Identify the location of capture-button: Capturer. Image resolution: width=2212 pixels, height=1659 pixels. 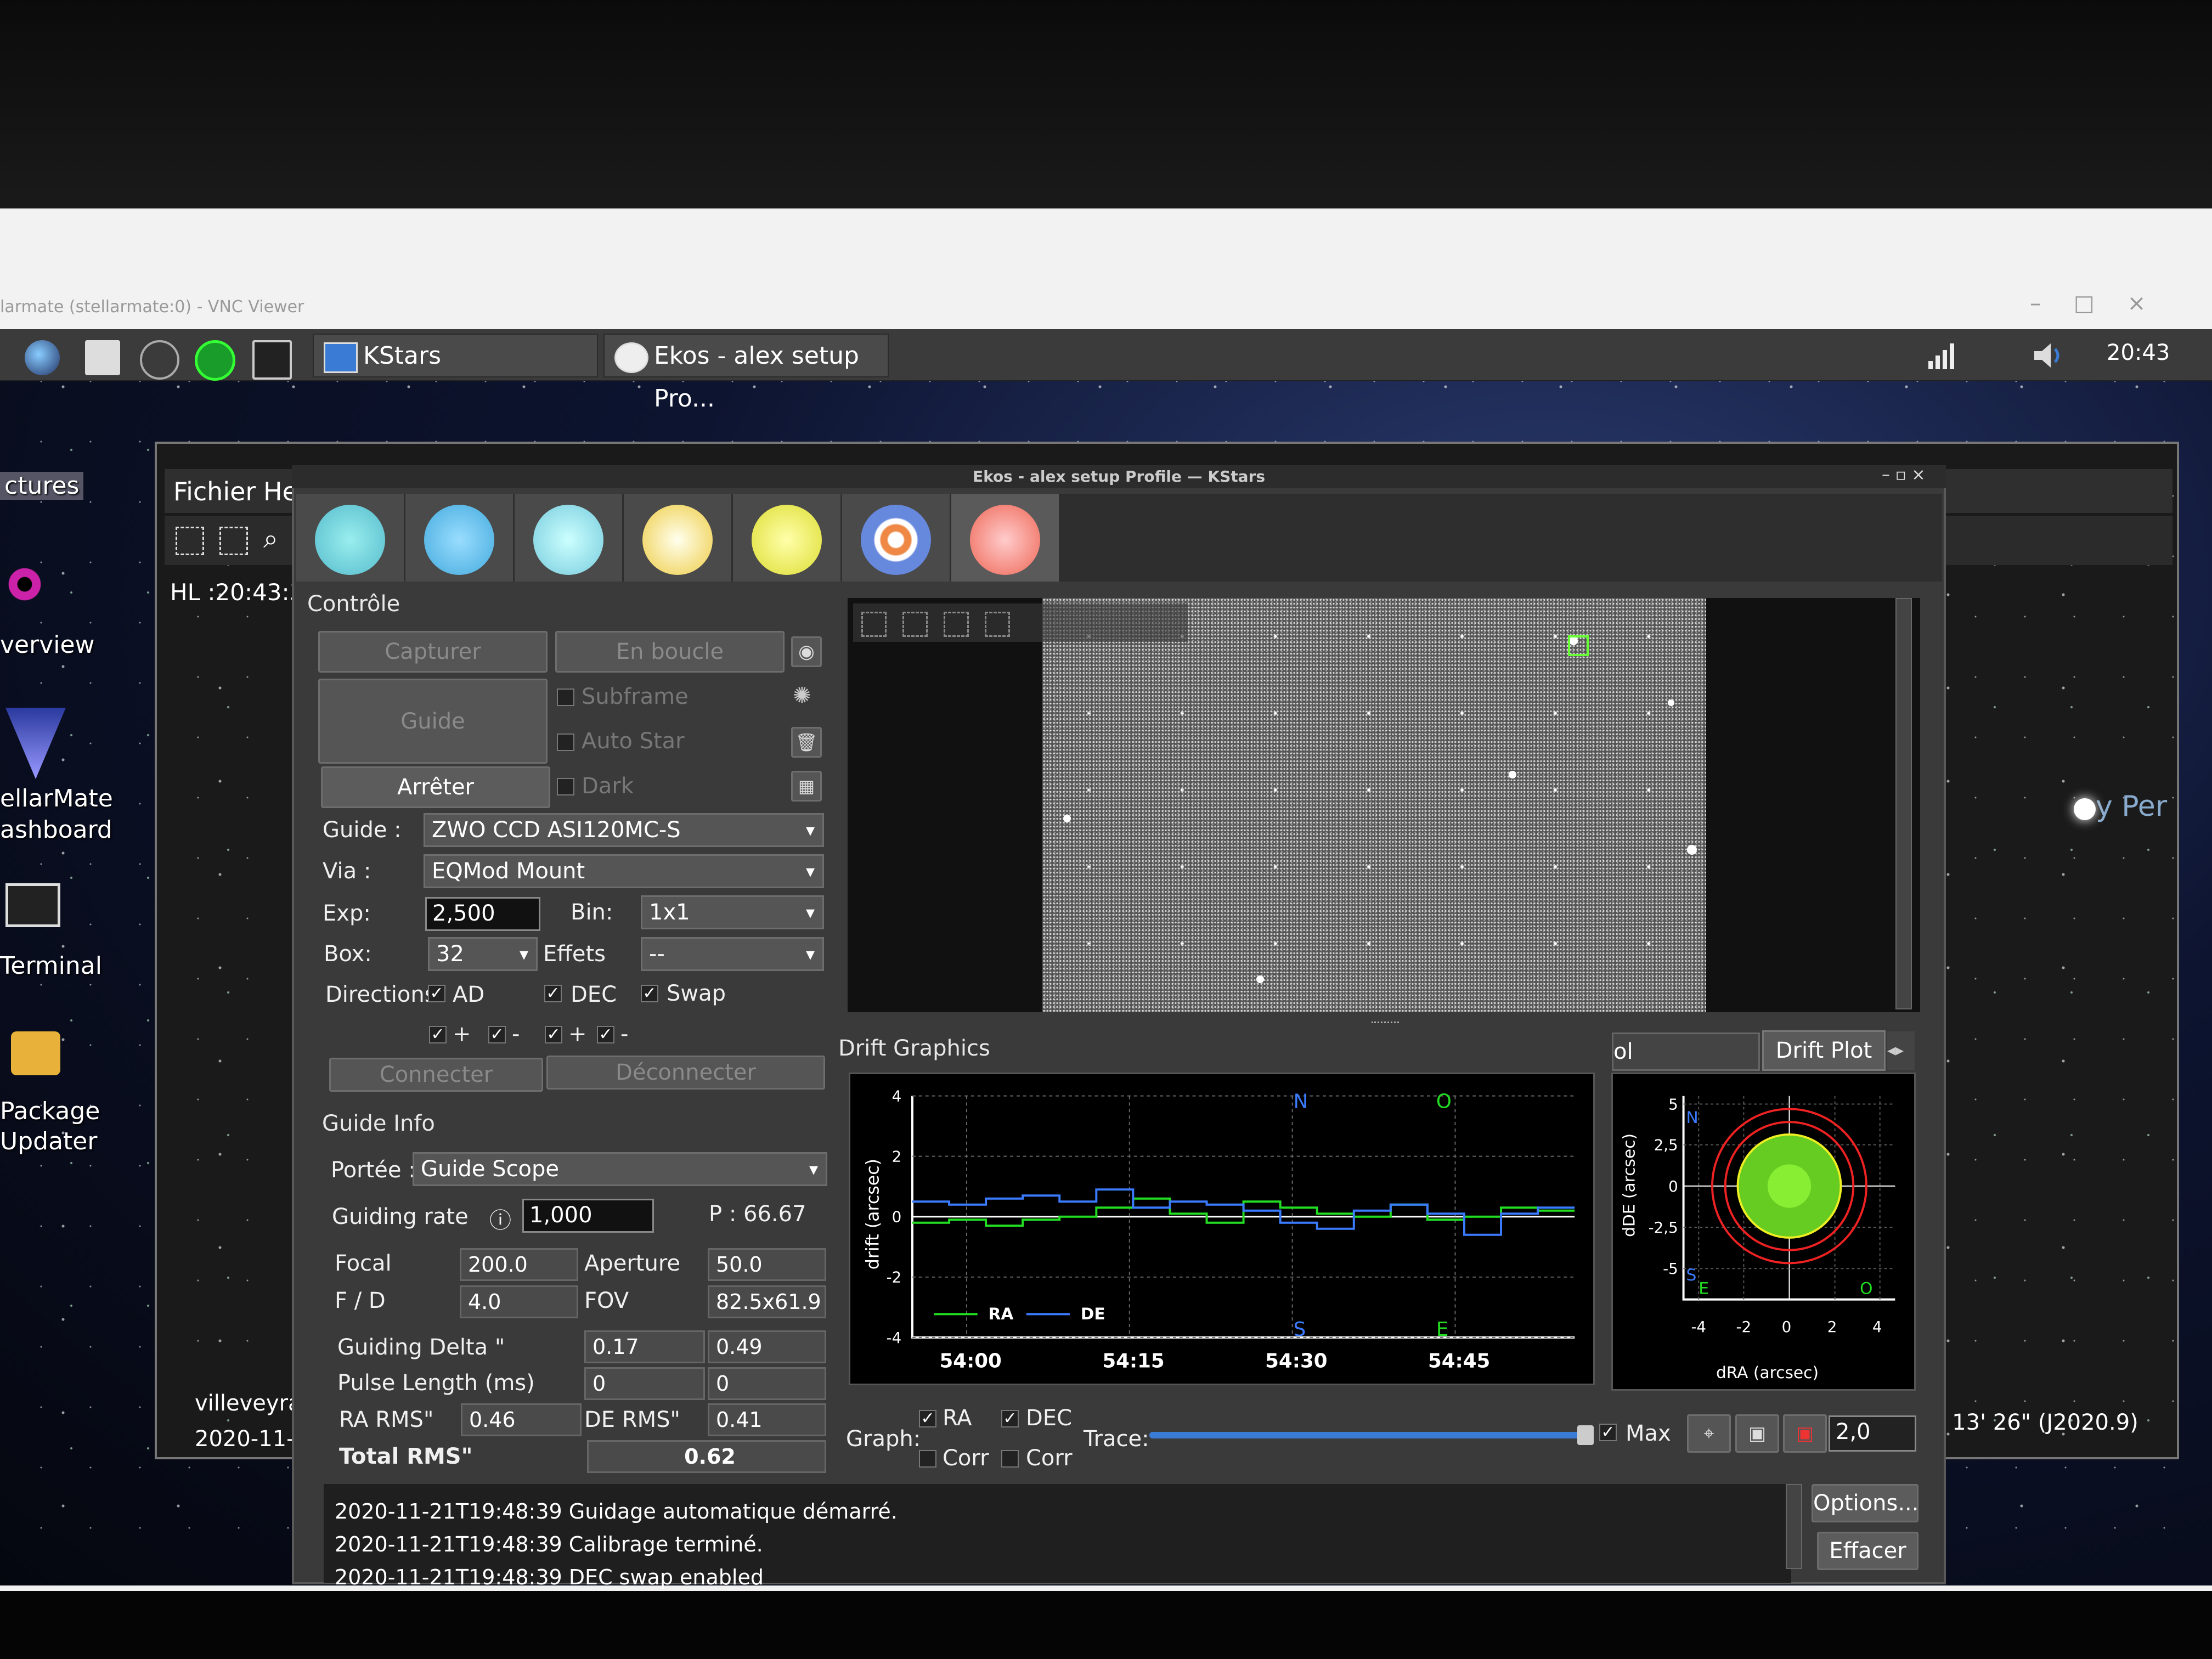
(433, 652).